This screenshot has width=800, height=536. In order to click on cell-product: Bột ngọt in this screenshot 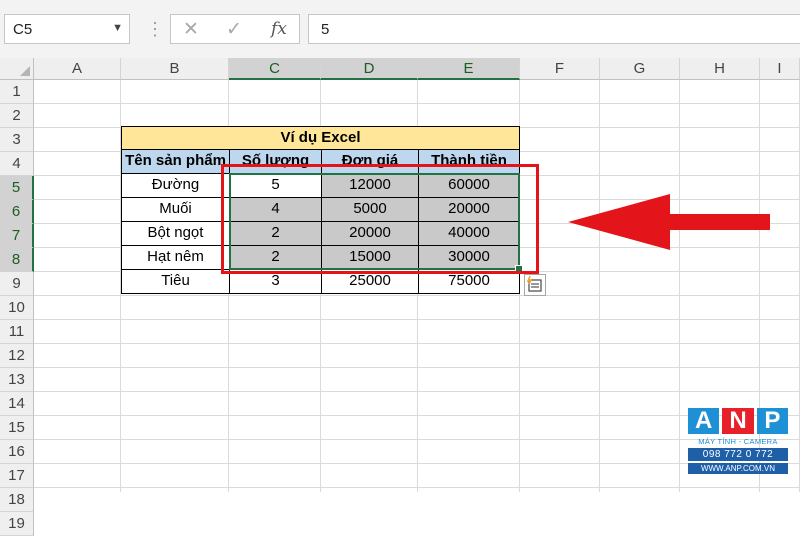, I will do `click(175, 233)`.